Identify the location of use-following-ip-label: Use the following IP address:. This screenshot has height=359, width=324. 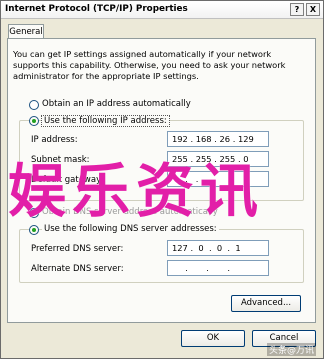
(105, 121).